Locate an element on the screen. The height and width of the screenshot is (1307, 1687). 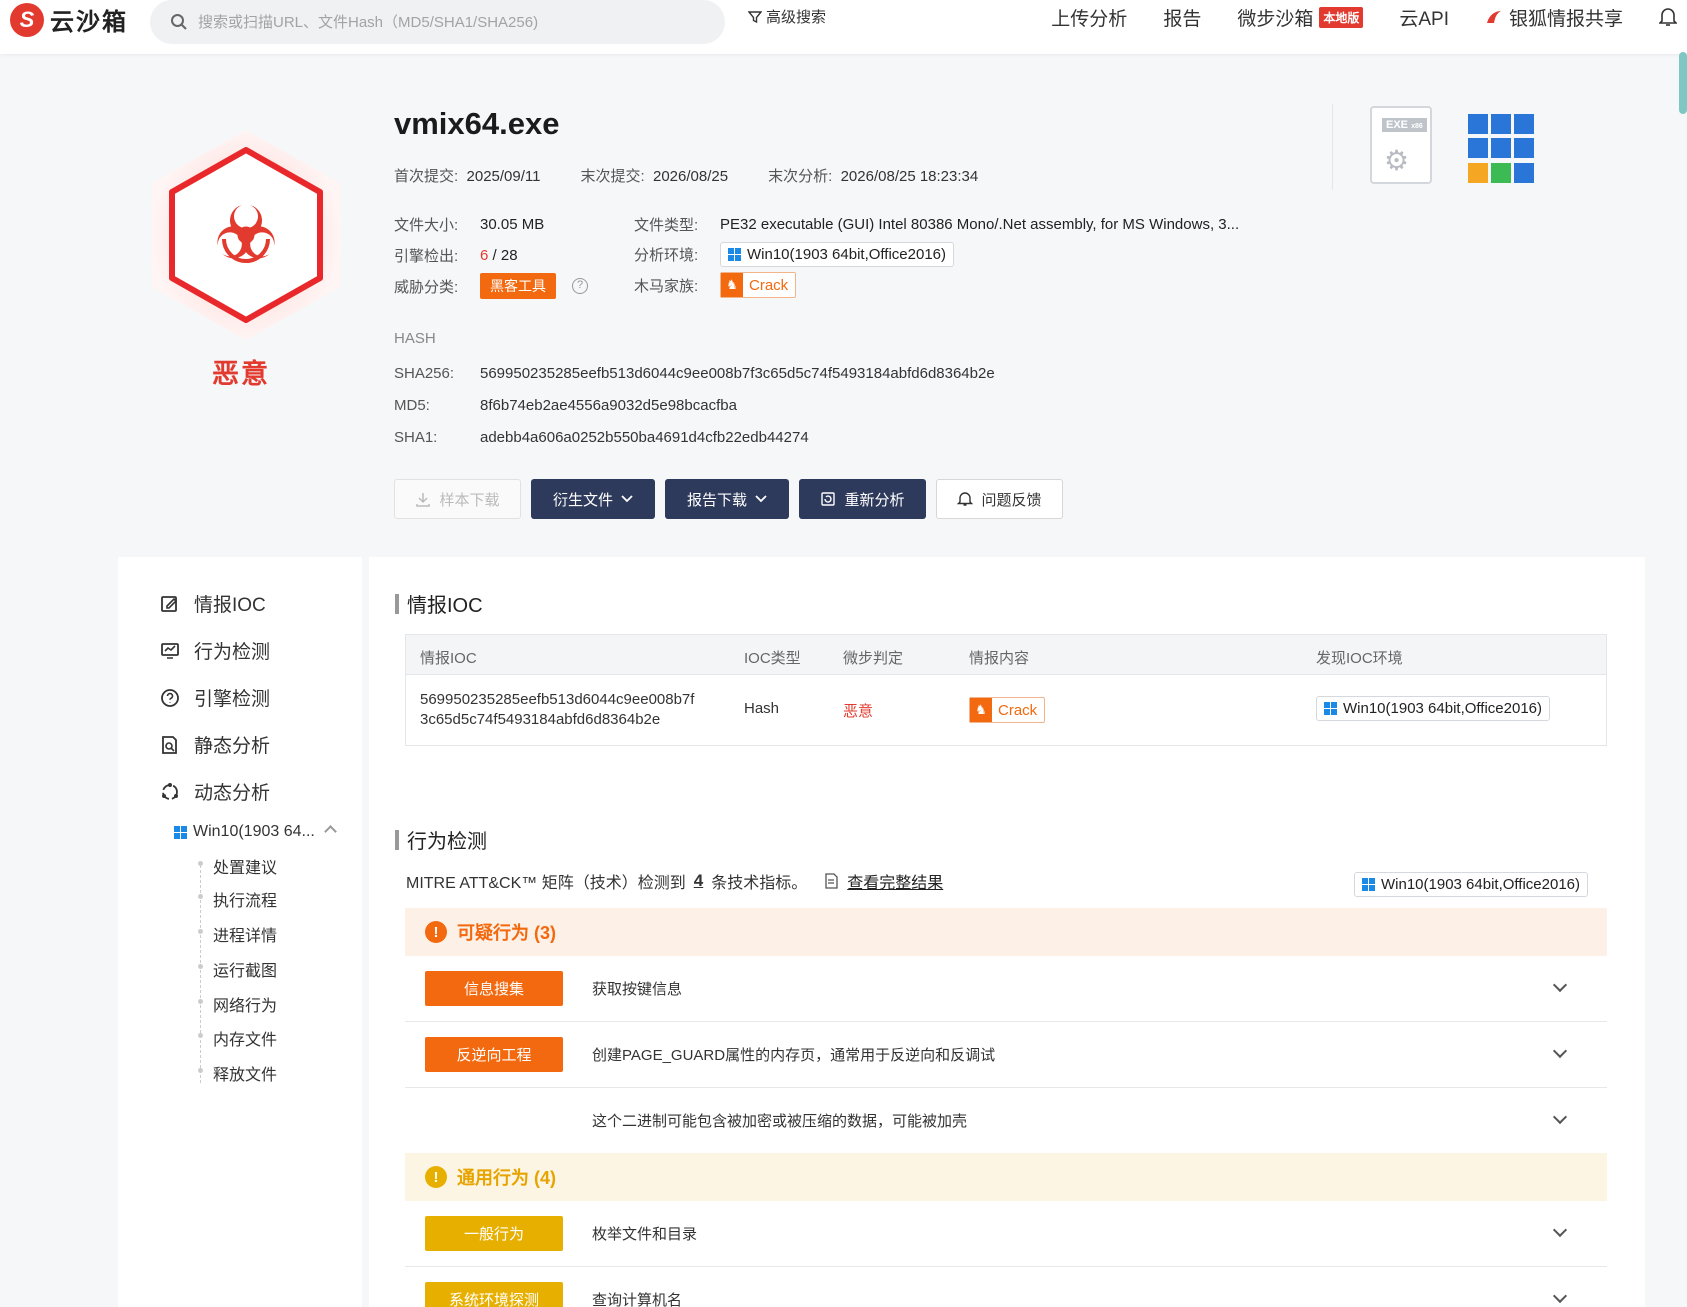
nav-intel-share-label: 银狐情报共享 is located at coordinates (1565, 19).